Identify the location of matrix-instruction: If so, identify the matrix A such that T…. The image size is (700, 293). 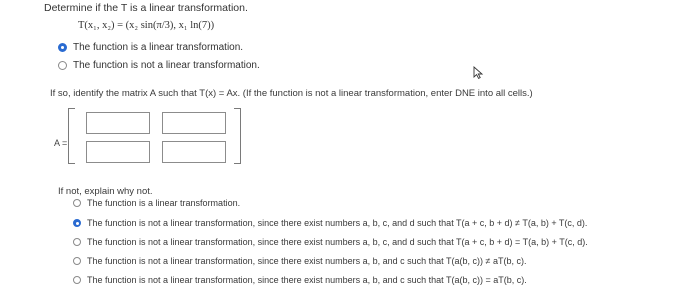
(291, 93).